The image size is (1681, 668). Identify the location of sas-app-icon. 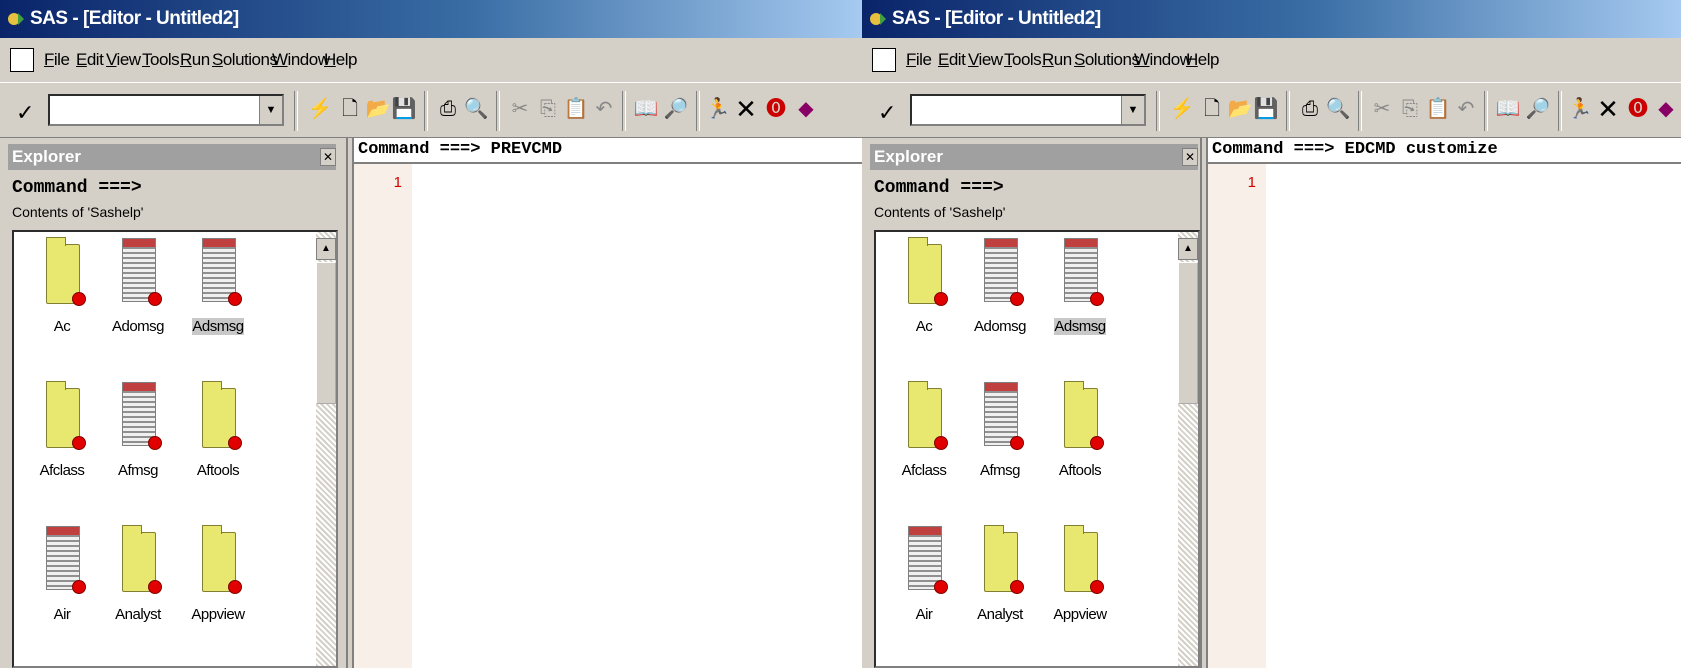
(16, 19).